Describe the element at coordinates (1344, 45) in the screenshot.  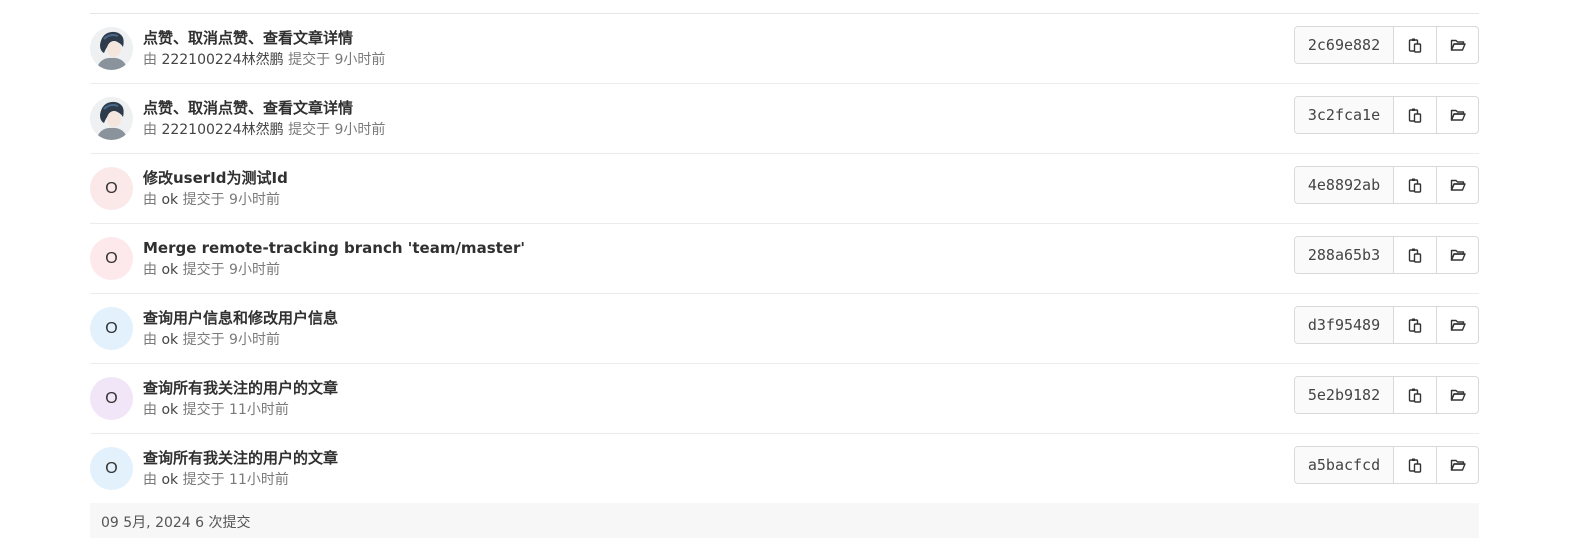
I see `commit-sha-button: 2c69e882` at that location.